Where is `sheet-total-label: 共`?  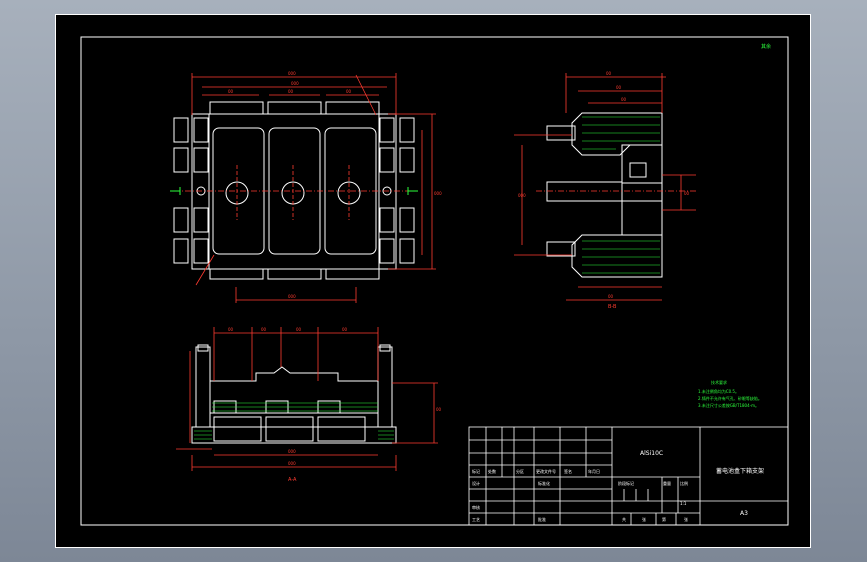 sheet-total-label: 共 is located at coordinates (624, 519).